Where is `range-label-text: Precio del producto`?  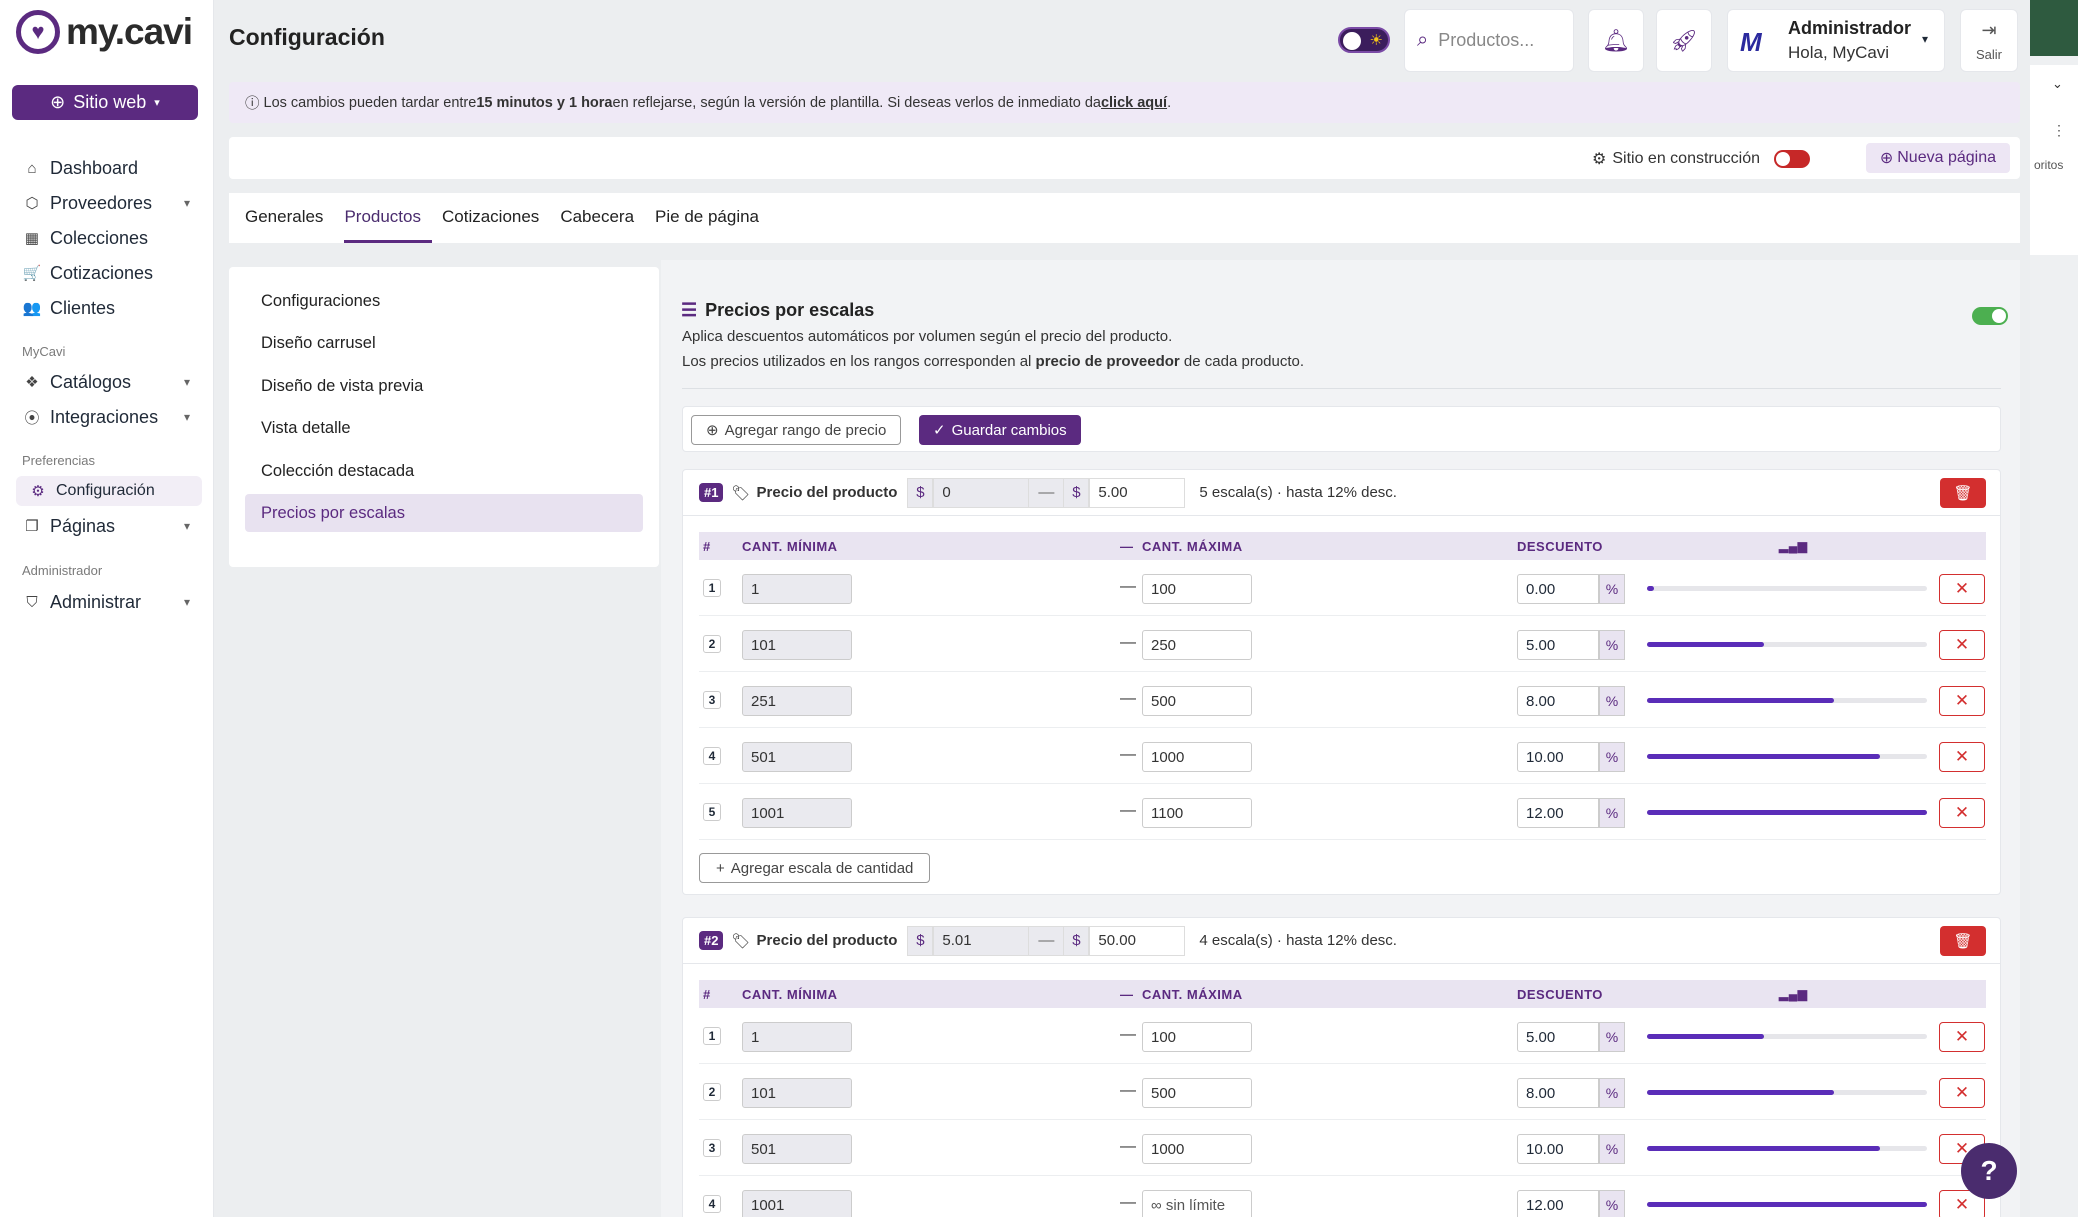 range-label-text: Precio del producto is located at coordinates (827, 492).